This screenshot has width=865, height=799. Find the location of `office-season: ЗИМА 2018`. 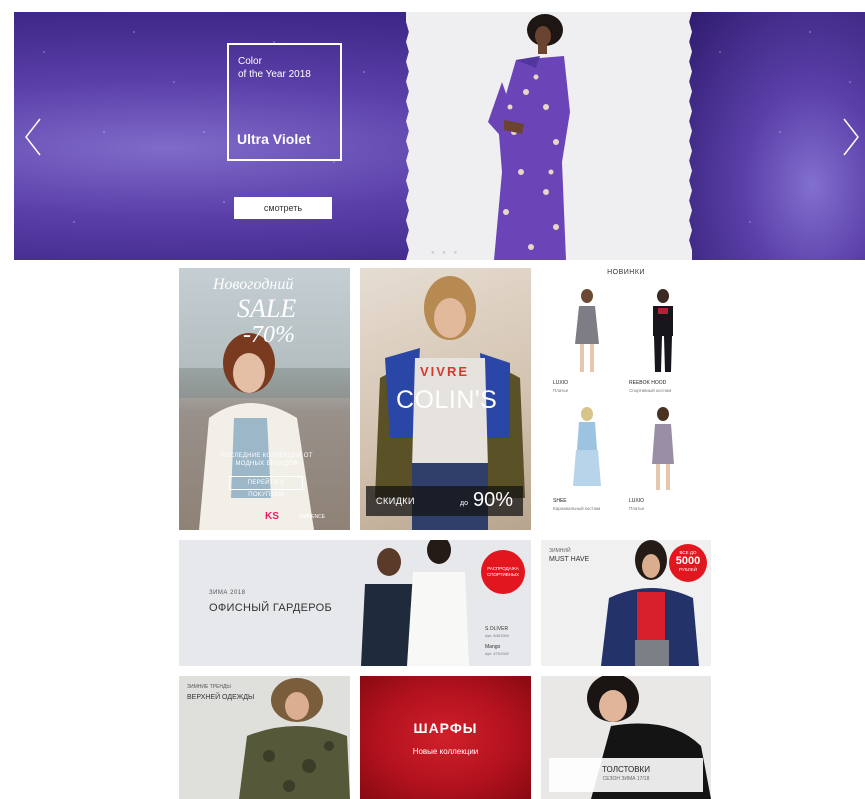

office-season: ЗИМА 2018 is located at coordinates (227, 593).